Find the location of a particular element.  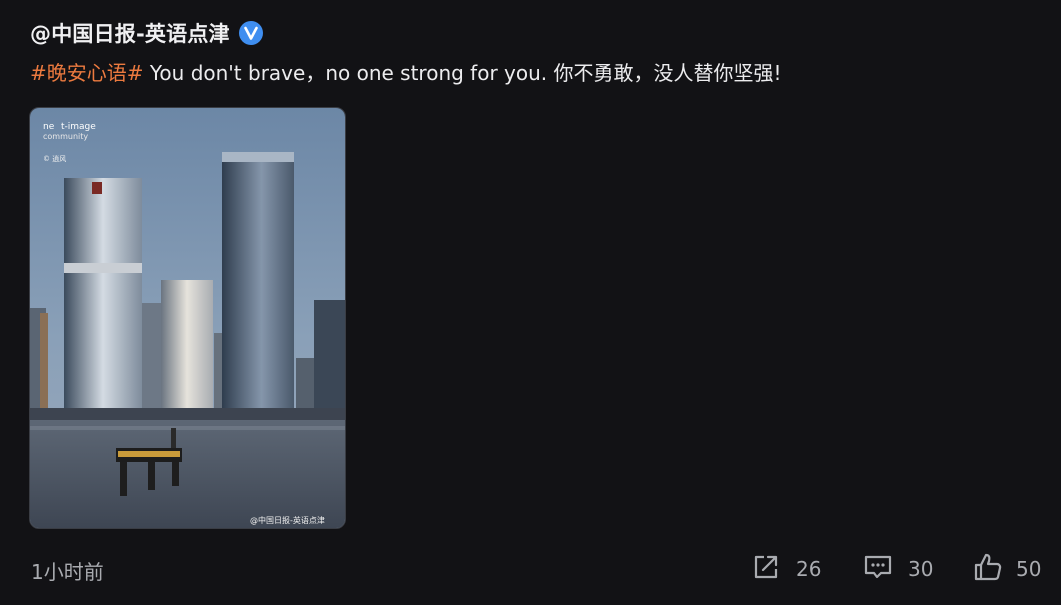

post-header: @中国日报-英语点津 is located at coordinates (146, 33).